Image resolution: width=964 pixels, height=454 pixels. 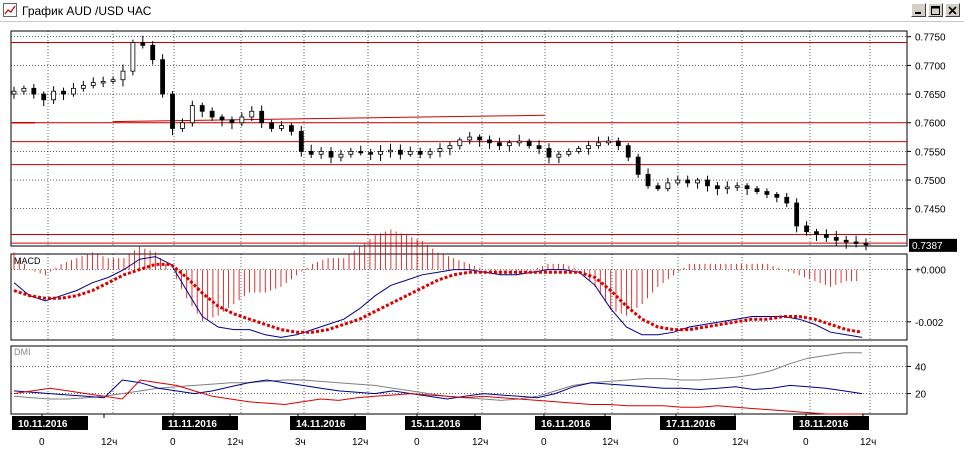 What do you see at coordinates (930, 210) in the screenshot?
I see `price-tick-label: 0.7450` at bounding box center [930, 210].